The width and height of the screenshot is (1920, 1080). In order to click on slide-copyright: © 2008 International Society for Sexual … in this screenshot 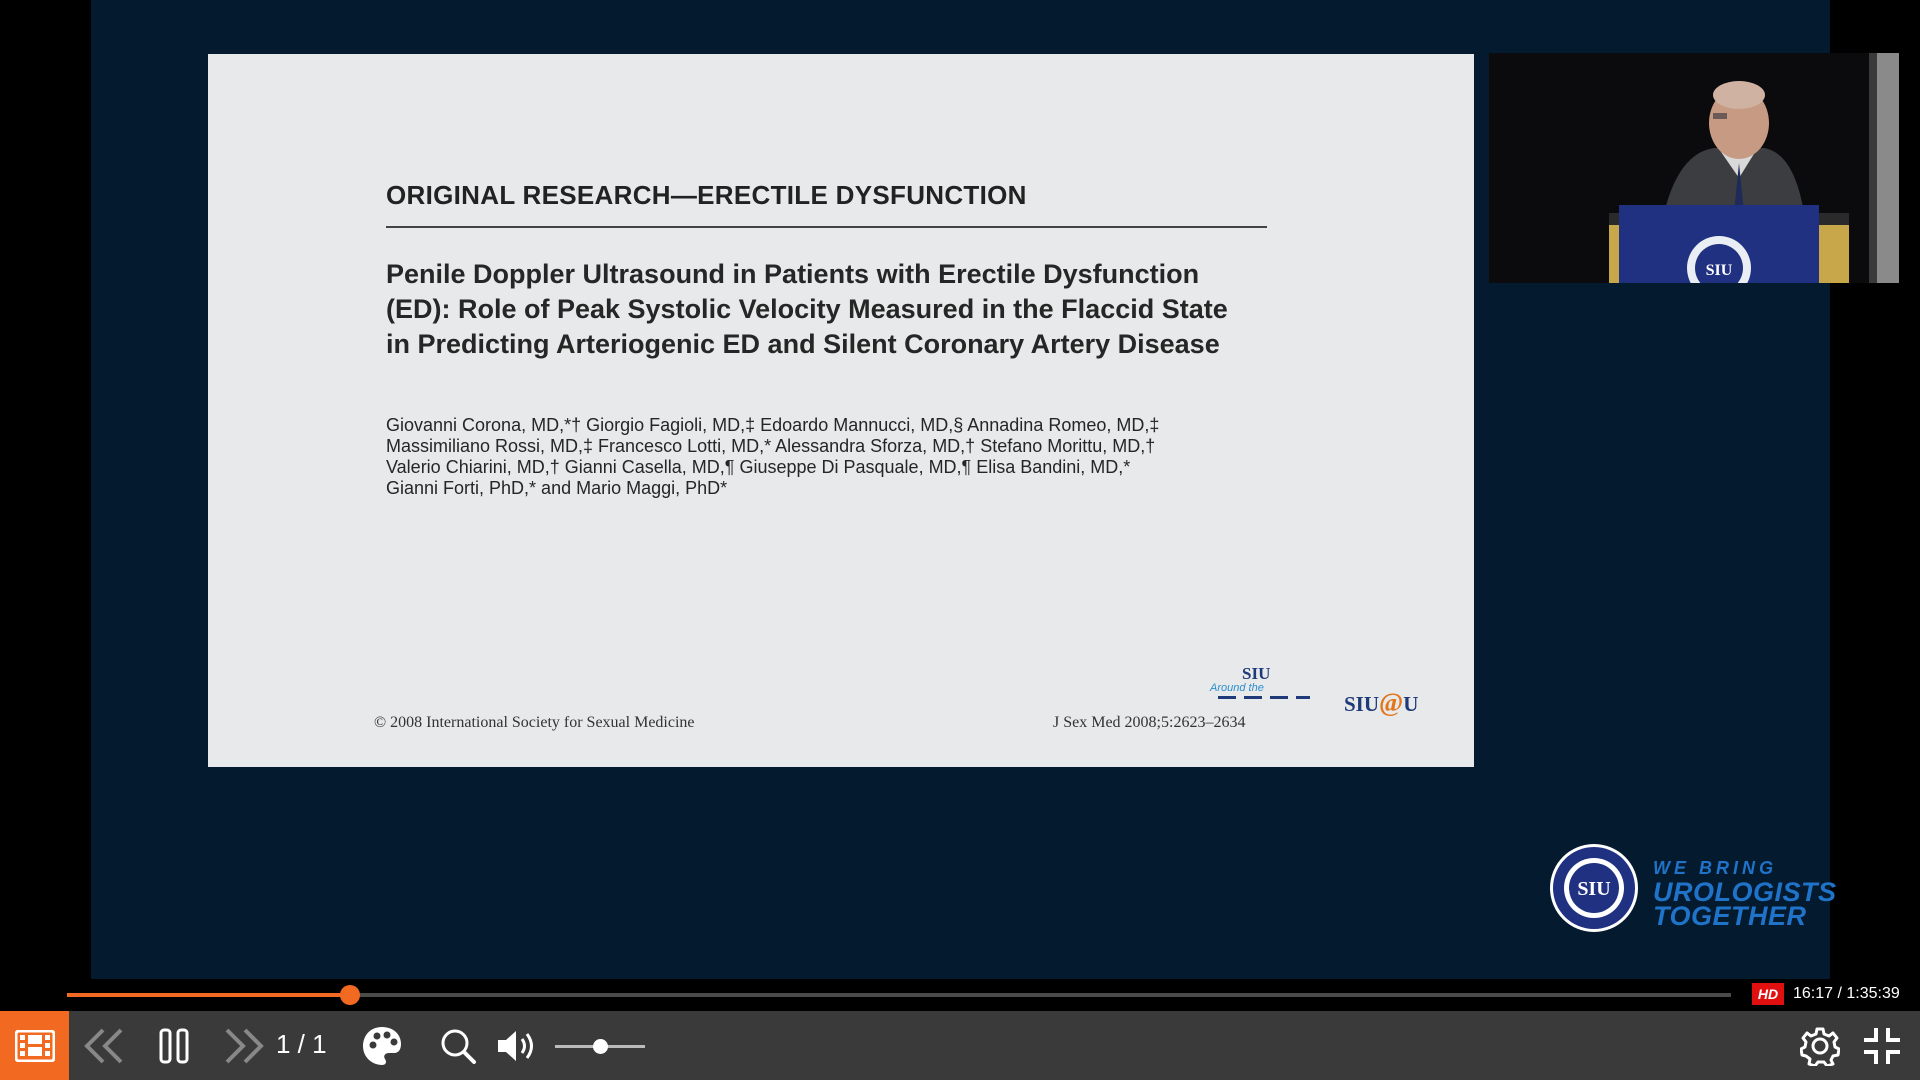, I will do `click(534, 722)`.